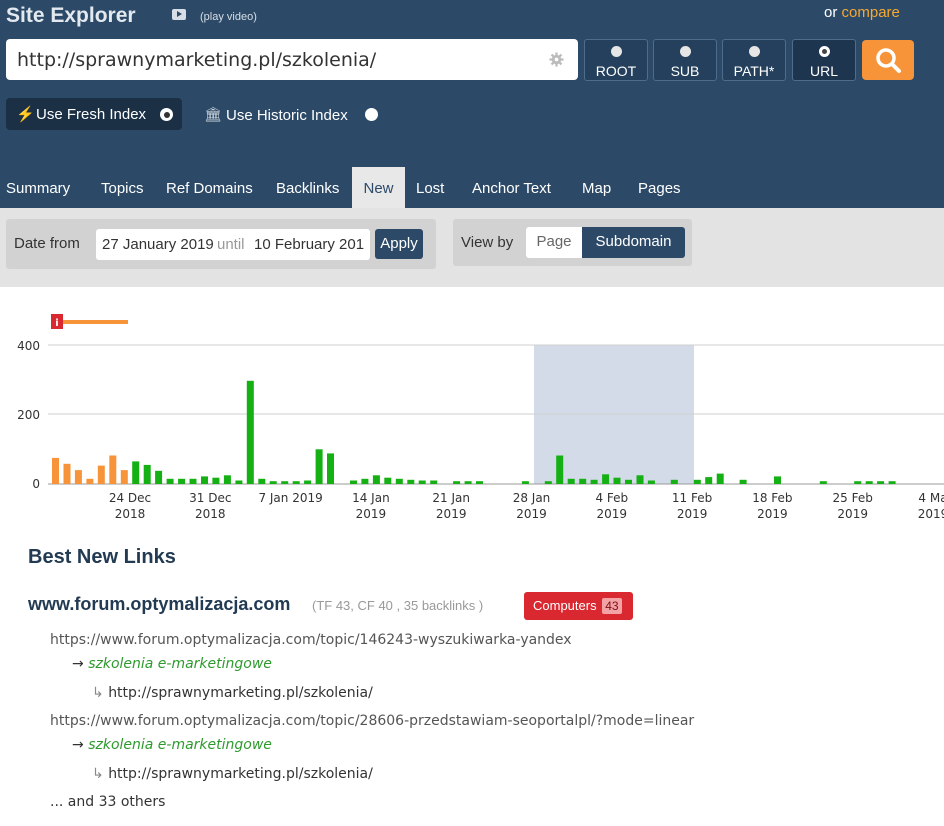 The height and width of the screenshot is (826, 944). I want to click on tab-new: New, so click(378, 187).